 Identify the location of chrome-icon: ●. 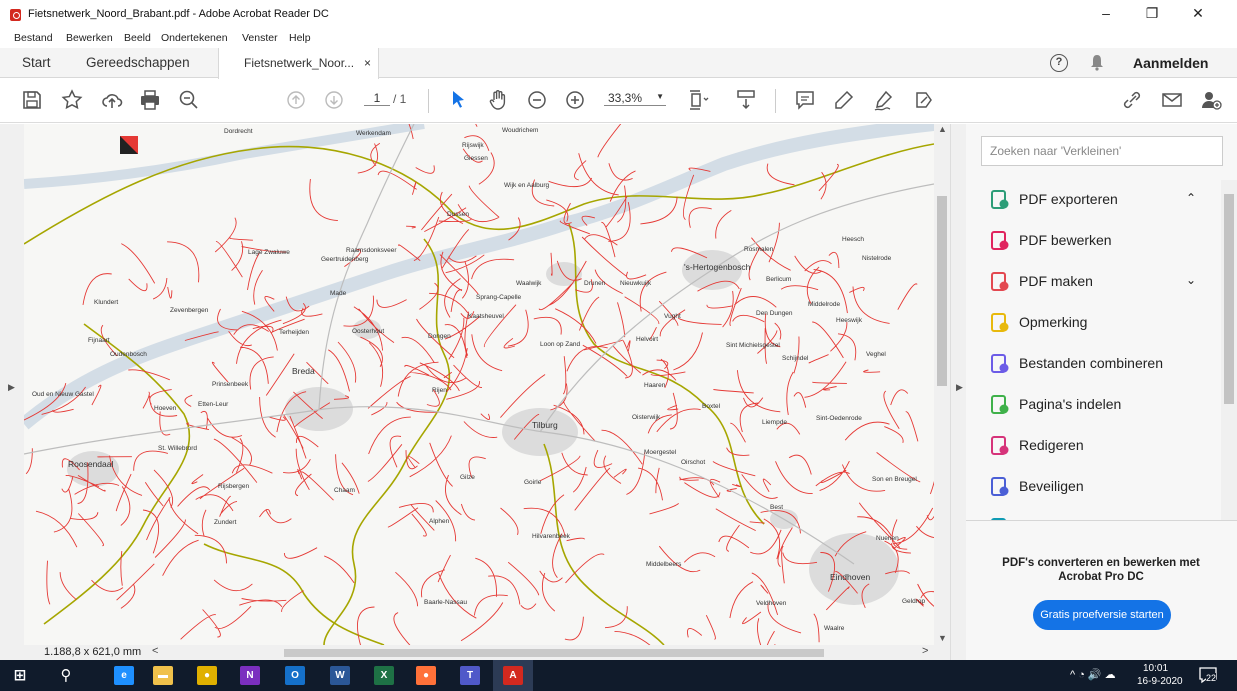
(207, 675).